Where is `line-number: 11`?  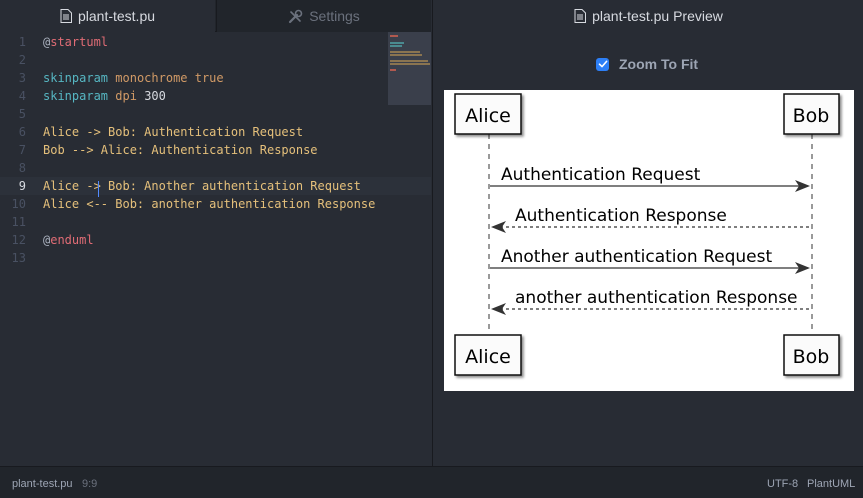 line-number: 11 is located at coordinates (18, 222).